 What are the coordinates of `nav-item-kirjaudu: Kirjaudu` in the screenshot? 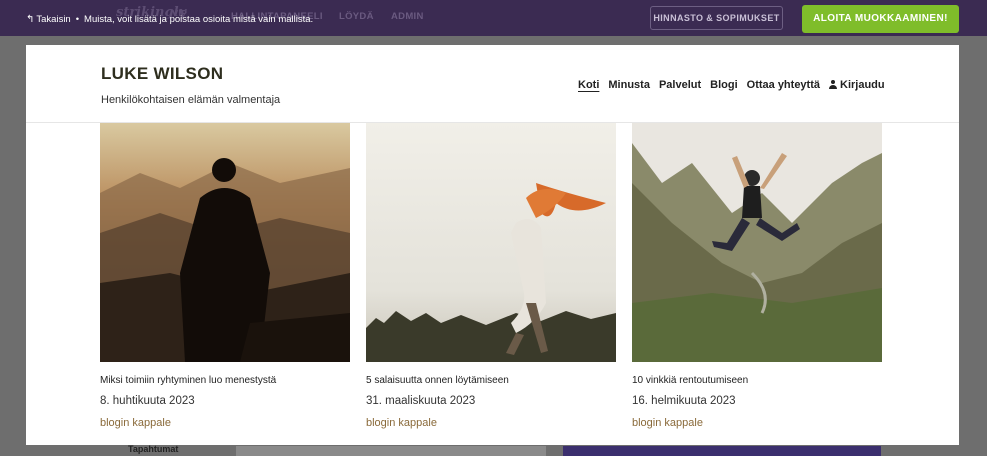 It's located at (857, 85).